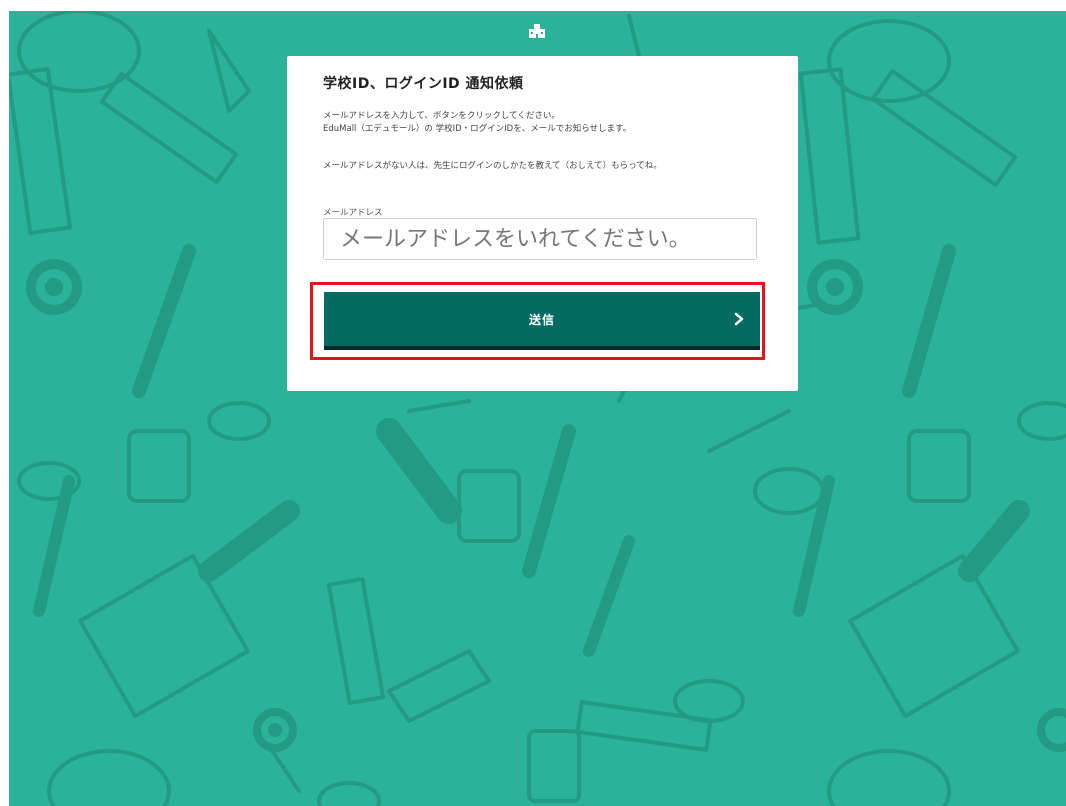  What do you see at coordinates (423, 84) in the screenshot?
I see `page-title: 学校ID、ログインID 通知依頼` at bounding box center [423, 84].